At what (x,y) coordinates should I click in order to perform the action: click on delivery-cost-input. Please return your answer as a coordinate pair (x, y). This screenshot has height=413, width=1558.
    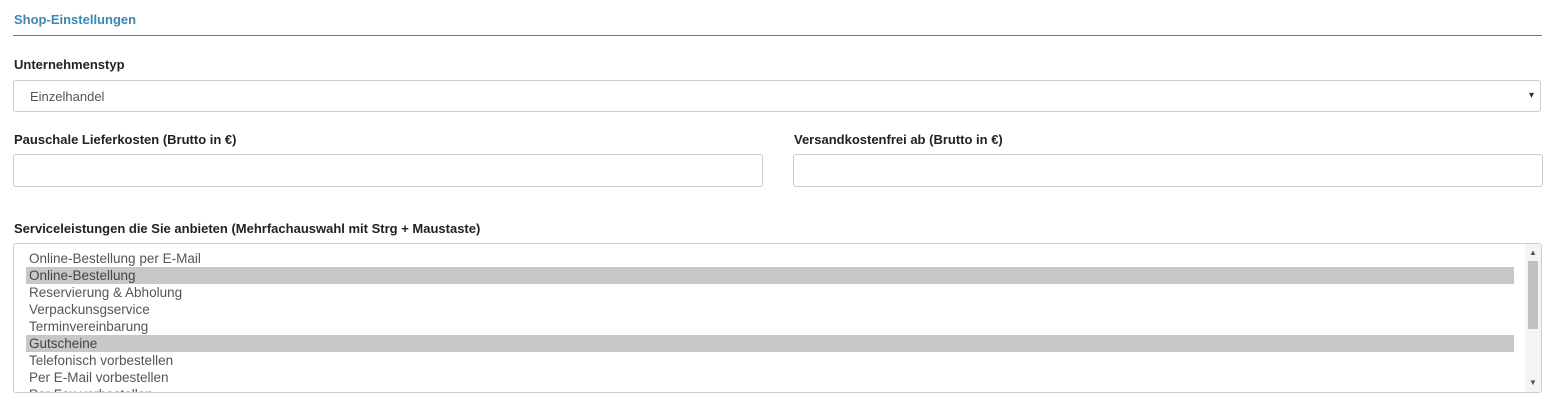
    Looking at the image, I should click on (388, 170).